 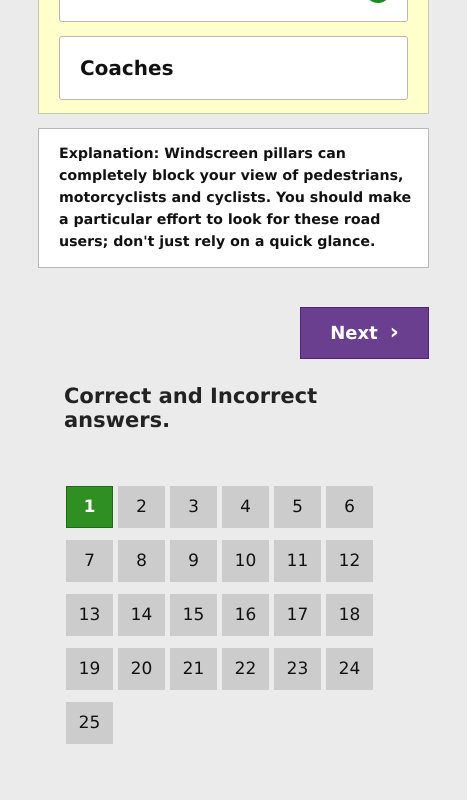 I want to click on question-number-button: 3, so click(x=193, y=507).